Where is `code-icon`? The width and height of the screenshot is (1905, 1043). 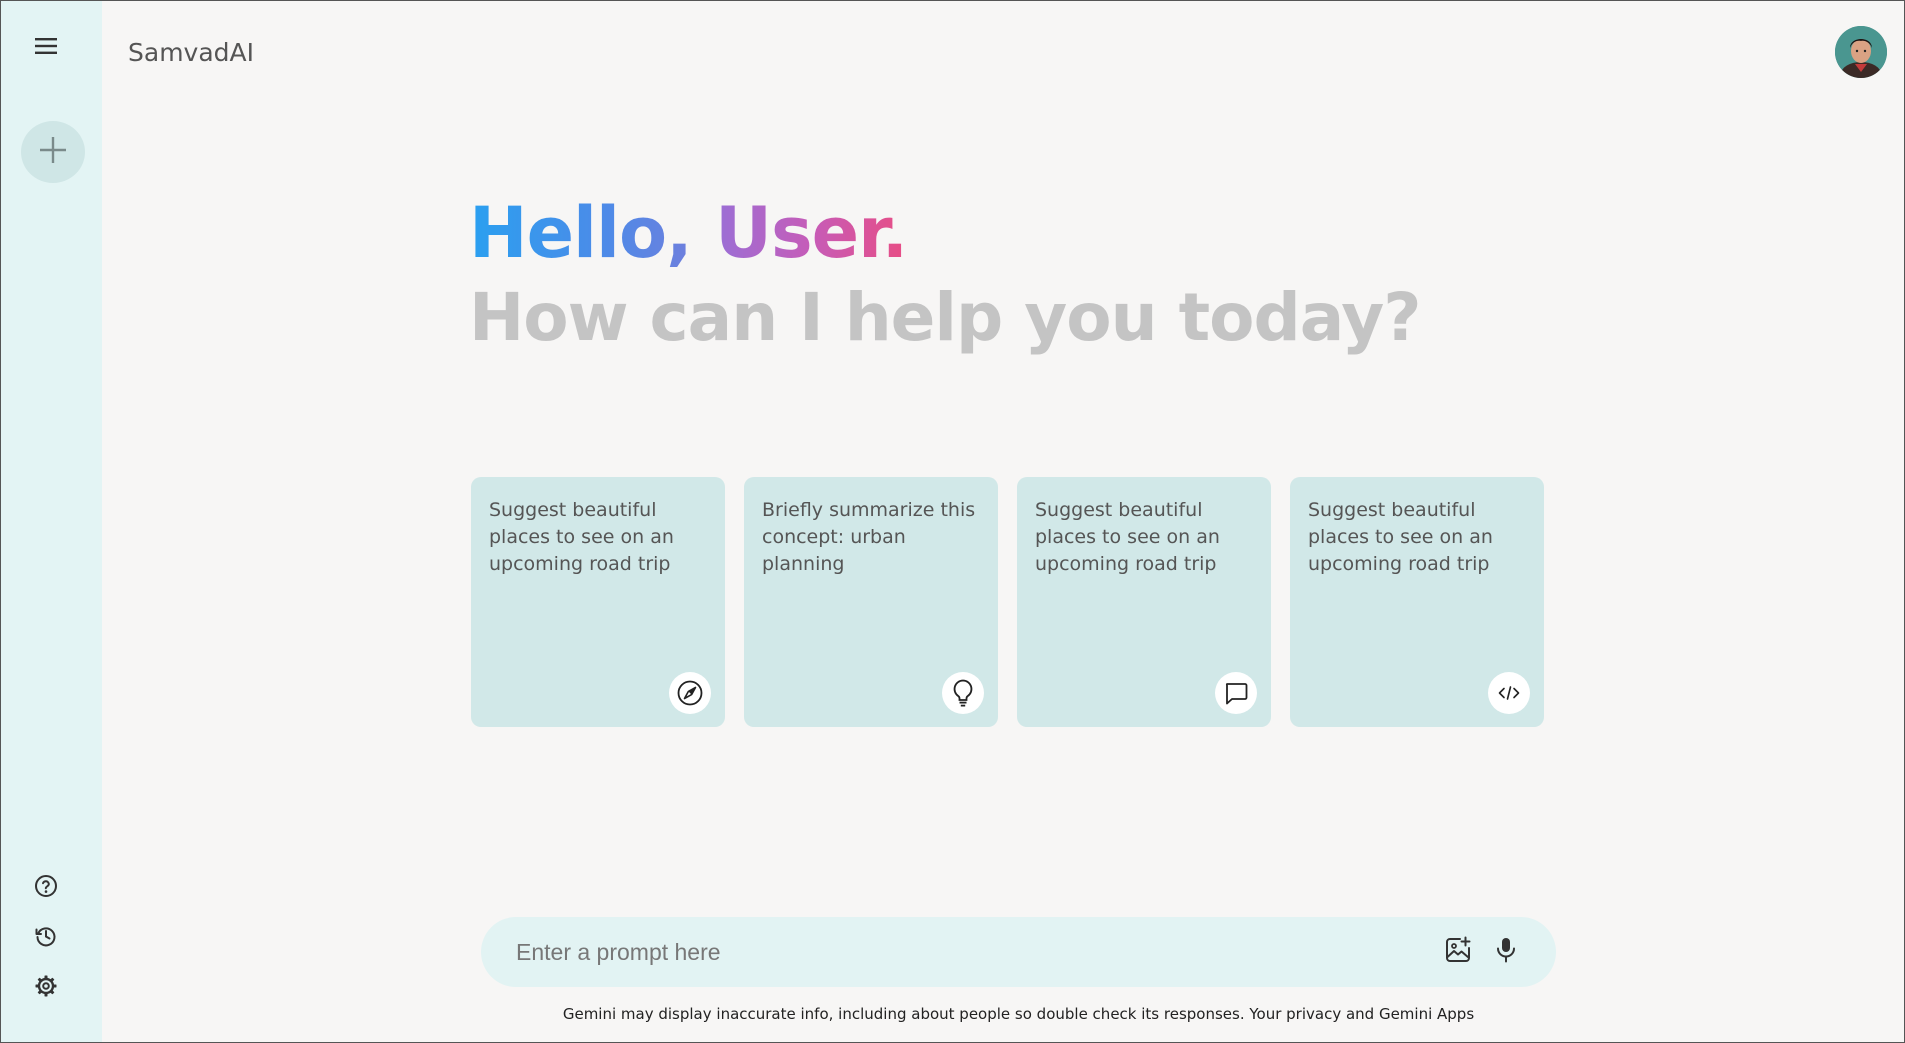
code-icon is located at coordinates (1509, 693).